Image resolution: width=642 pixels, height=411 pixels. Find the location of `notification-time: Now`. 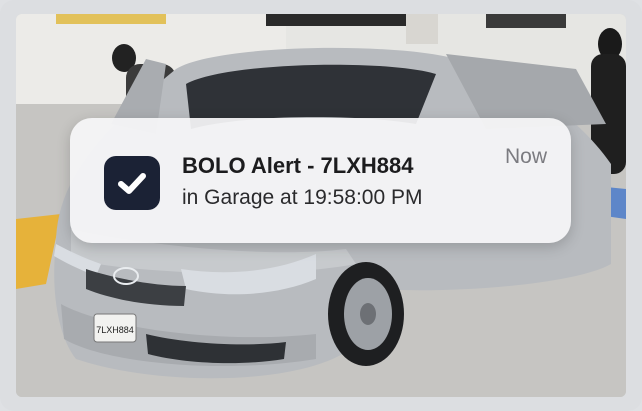

notification-time: Now is located at coordinates (525, 156).